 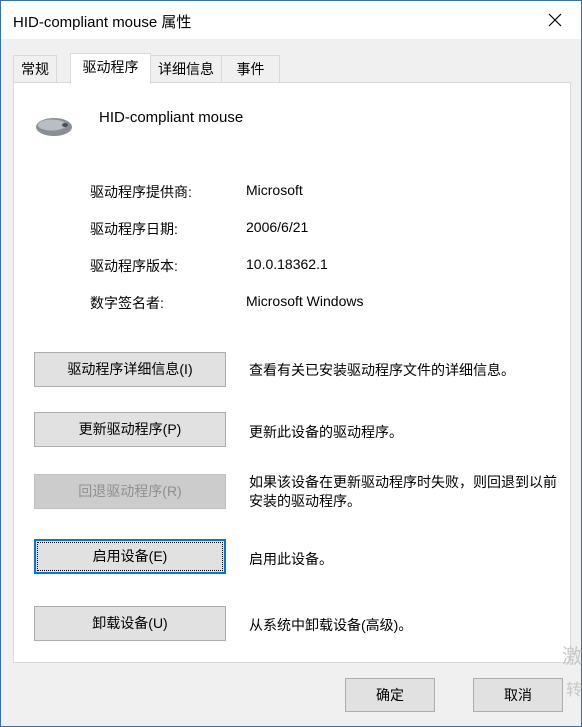 I want to click on tab-events: 事件, so click(x=250, y=68).